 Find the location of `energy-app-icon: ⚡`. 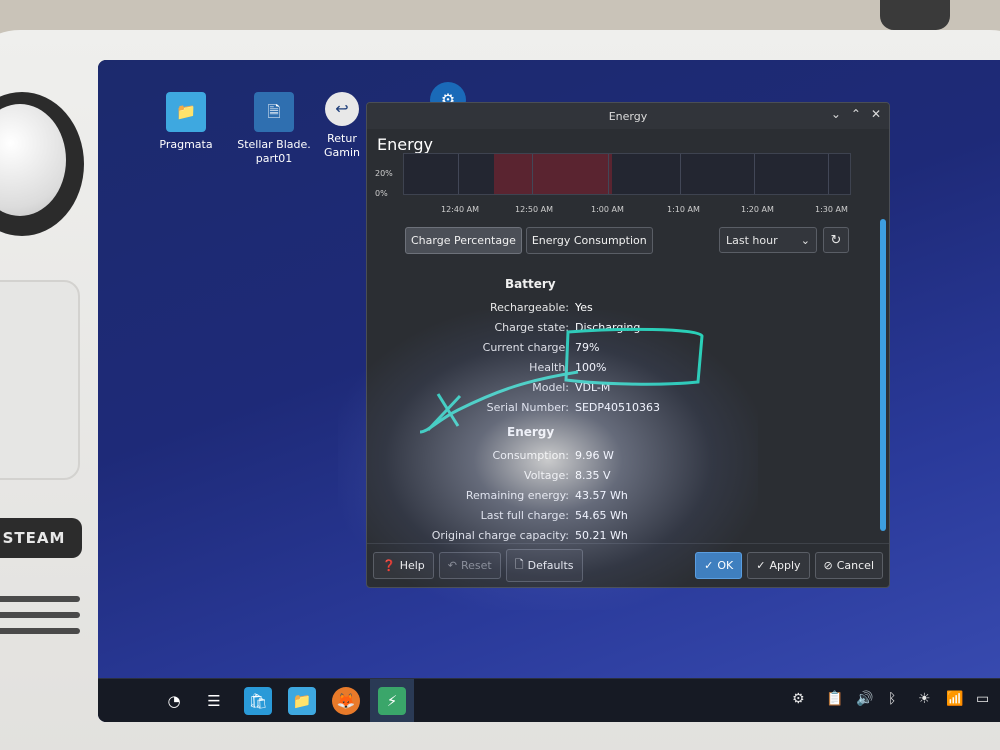

energy-app-icon: ⚡ is located at coordinates (392, 701).